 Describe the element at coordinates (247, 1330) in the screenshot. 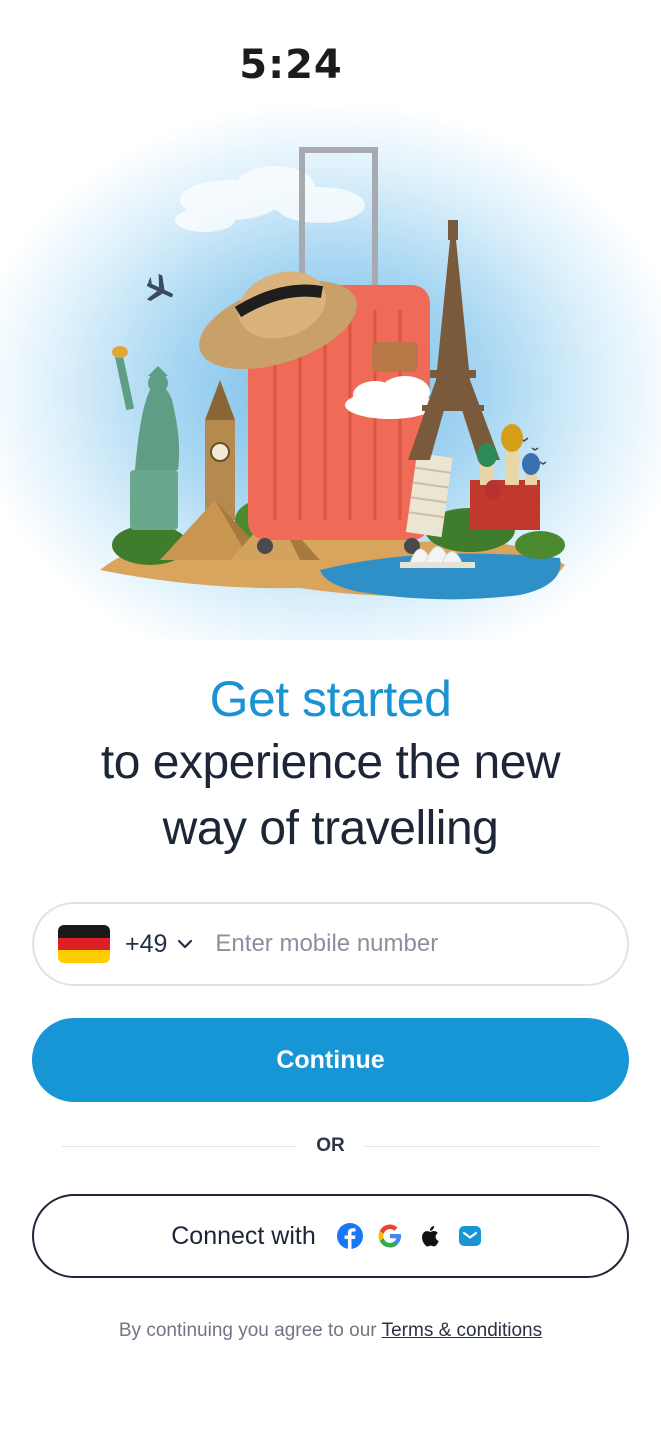

I see `terms-prefix: By continuing you agree to our` at that location.